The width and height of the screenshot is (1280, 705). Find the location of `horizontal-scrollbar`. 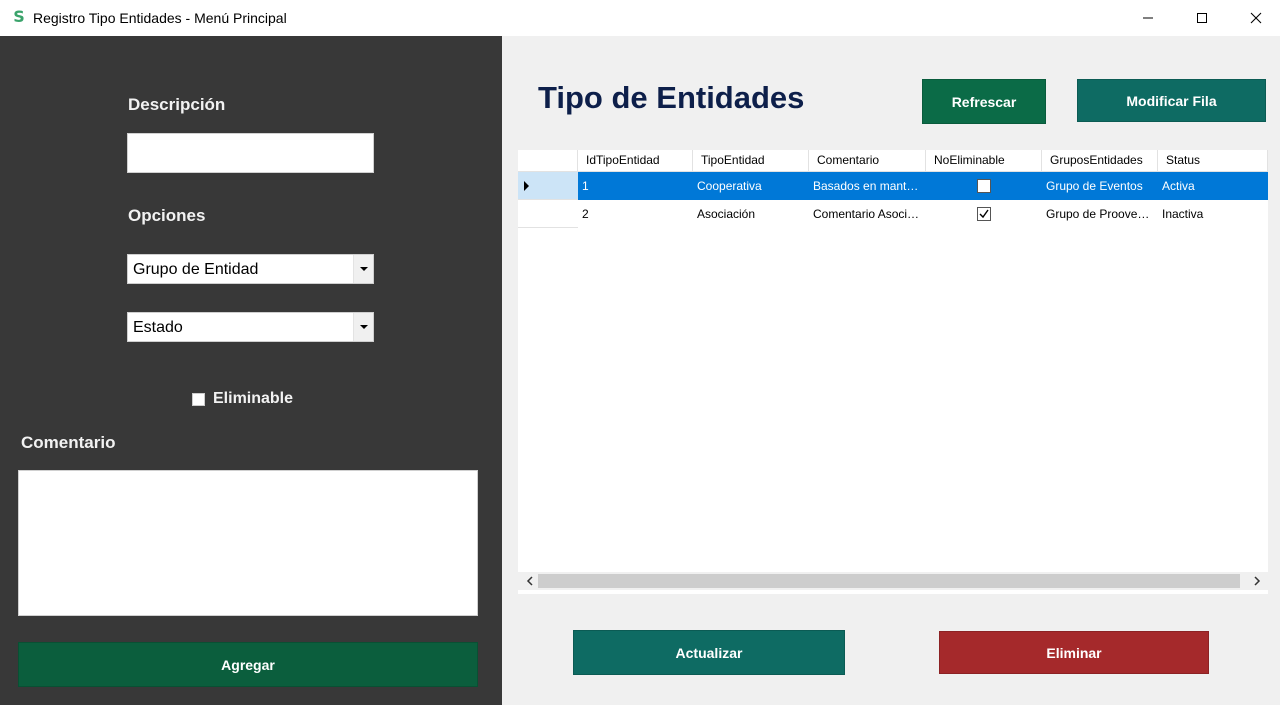

horizontal-scrollbar is located at coordinates (893, 581).